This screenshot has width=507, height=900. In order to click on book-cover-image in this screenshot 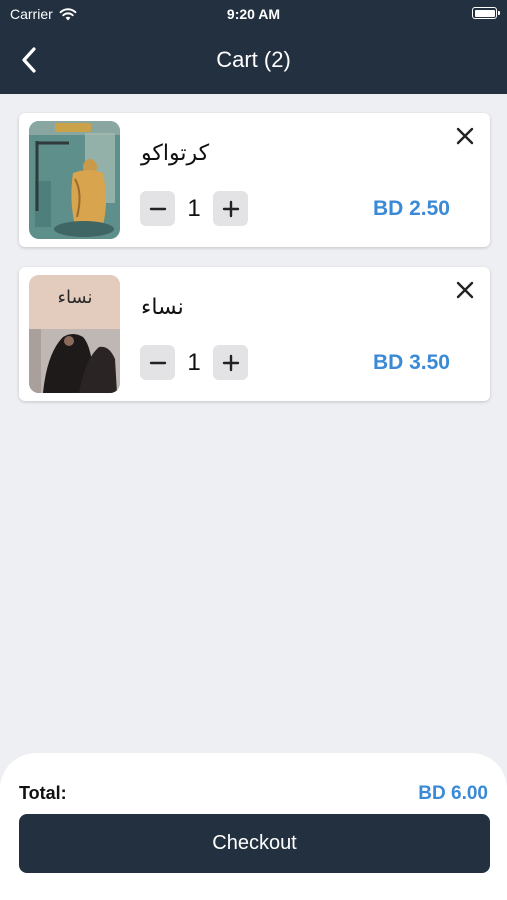, I will do `click(74, 180)`.